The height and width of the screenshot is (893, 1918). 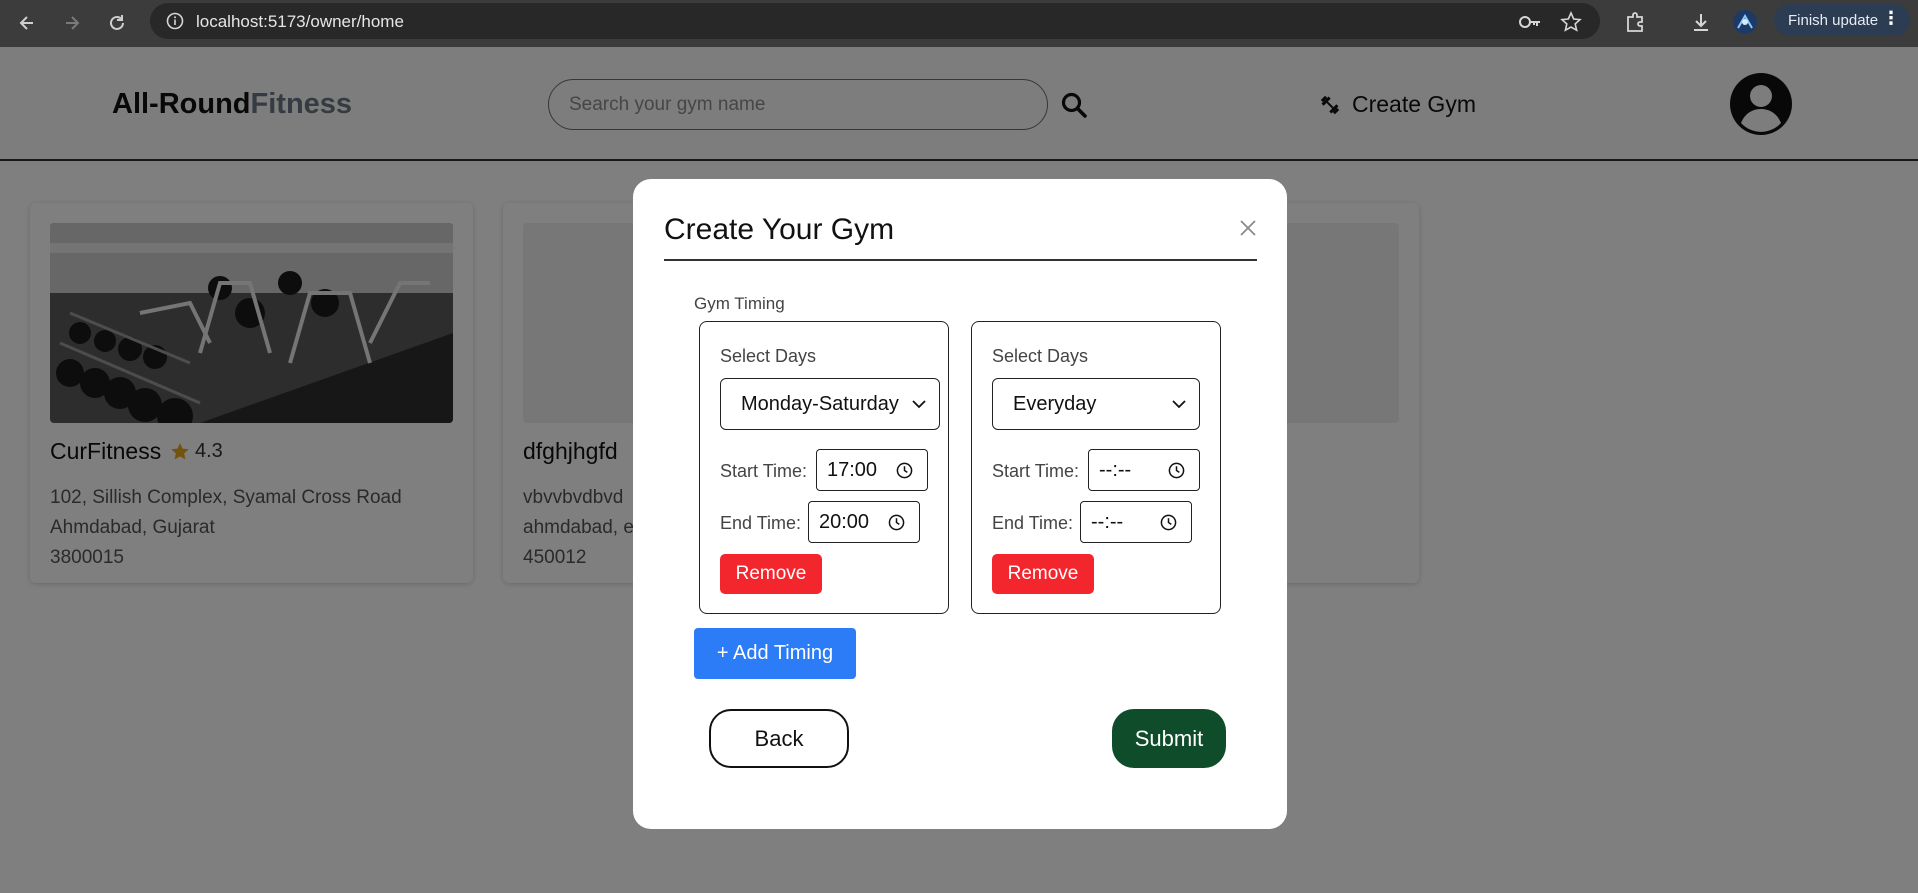 I want to click on start-time-value: --:--, so click(x=1115, y=469).